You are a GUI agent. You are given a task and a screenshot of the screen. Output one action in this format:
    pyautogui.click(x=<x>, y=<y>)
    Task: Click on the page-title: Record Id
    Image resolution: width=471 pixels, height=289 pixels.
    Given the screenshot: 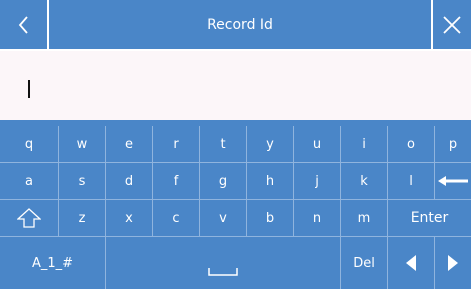 What is the action you would take?
    pyautogui.click(x=240, y=24)
    